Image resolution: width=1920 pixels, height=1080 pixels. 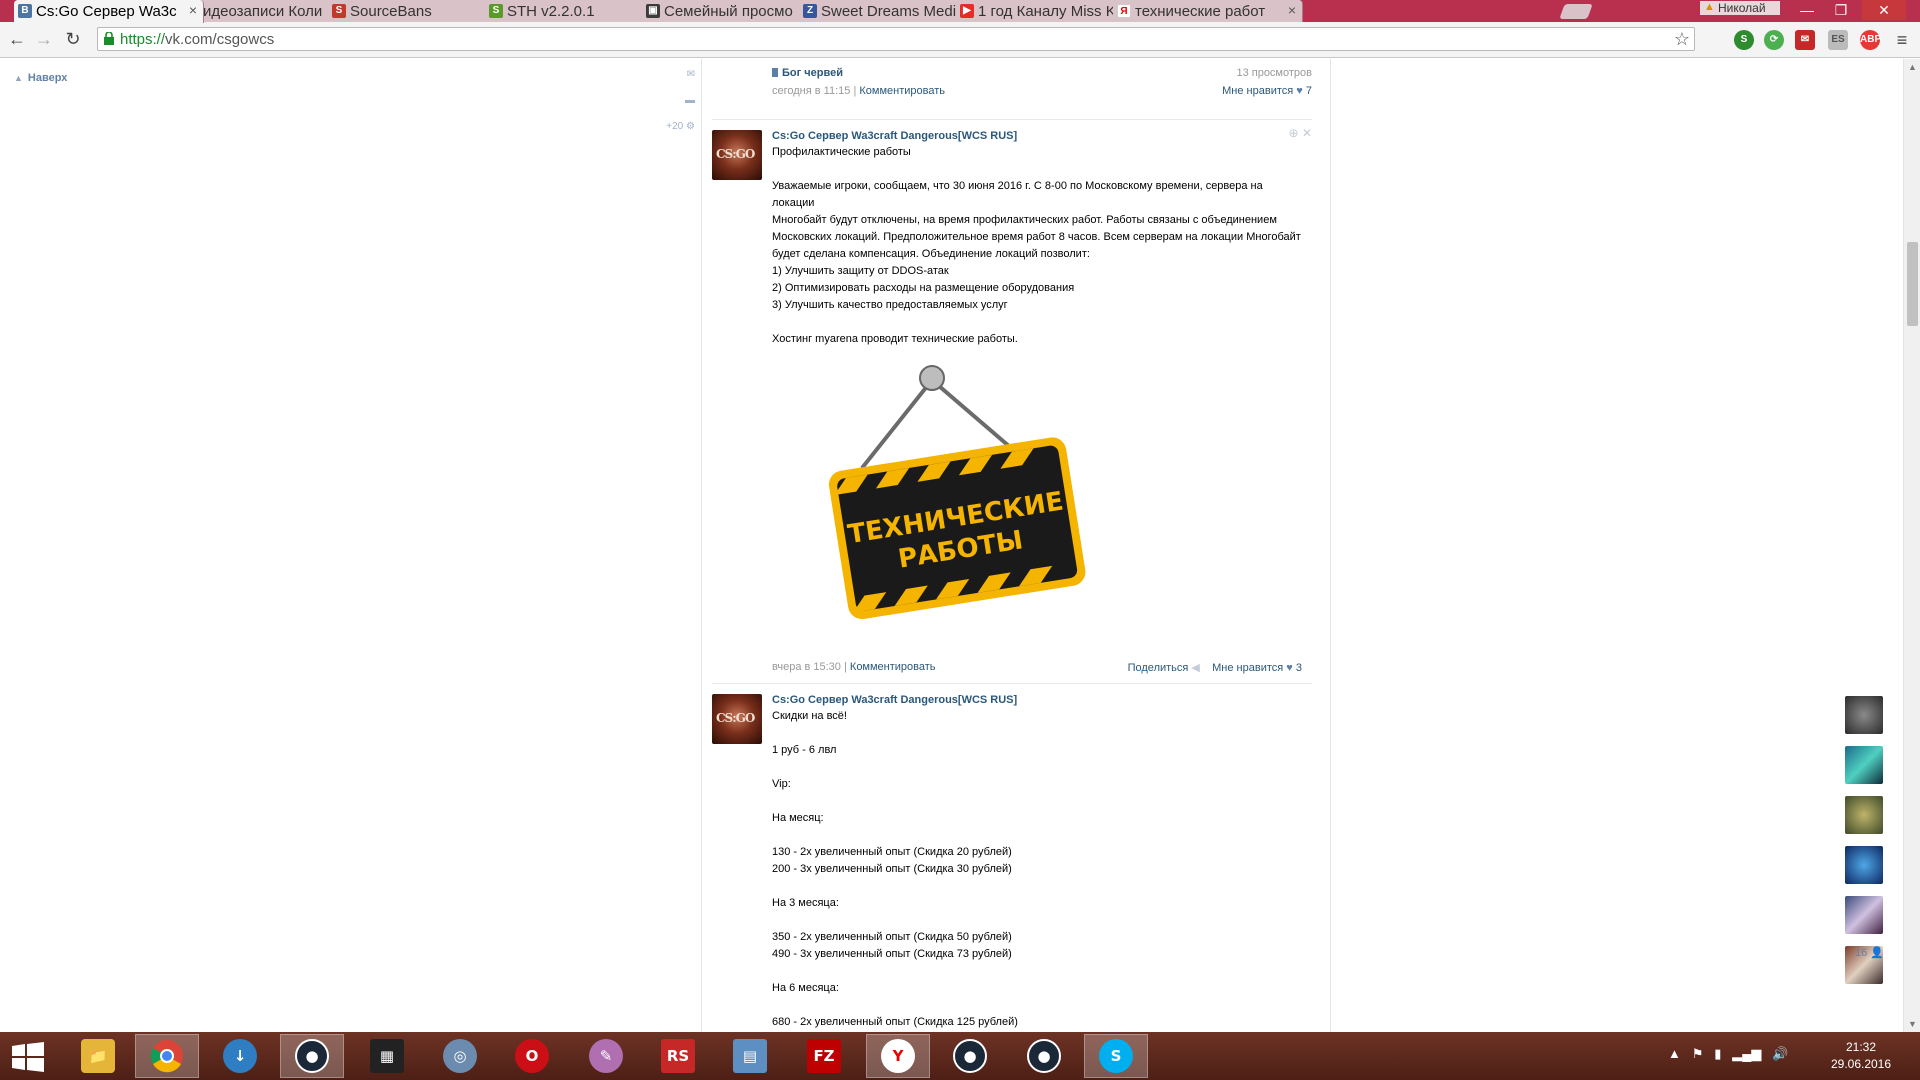 What do you see at coordinates (1912, 284) in the screenshot?
I see `scrollbar-thumb` at bounding box center [1912, 284].